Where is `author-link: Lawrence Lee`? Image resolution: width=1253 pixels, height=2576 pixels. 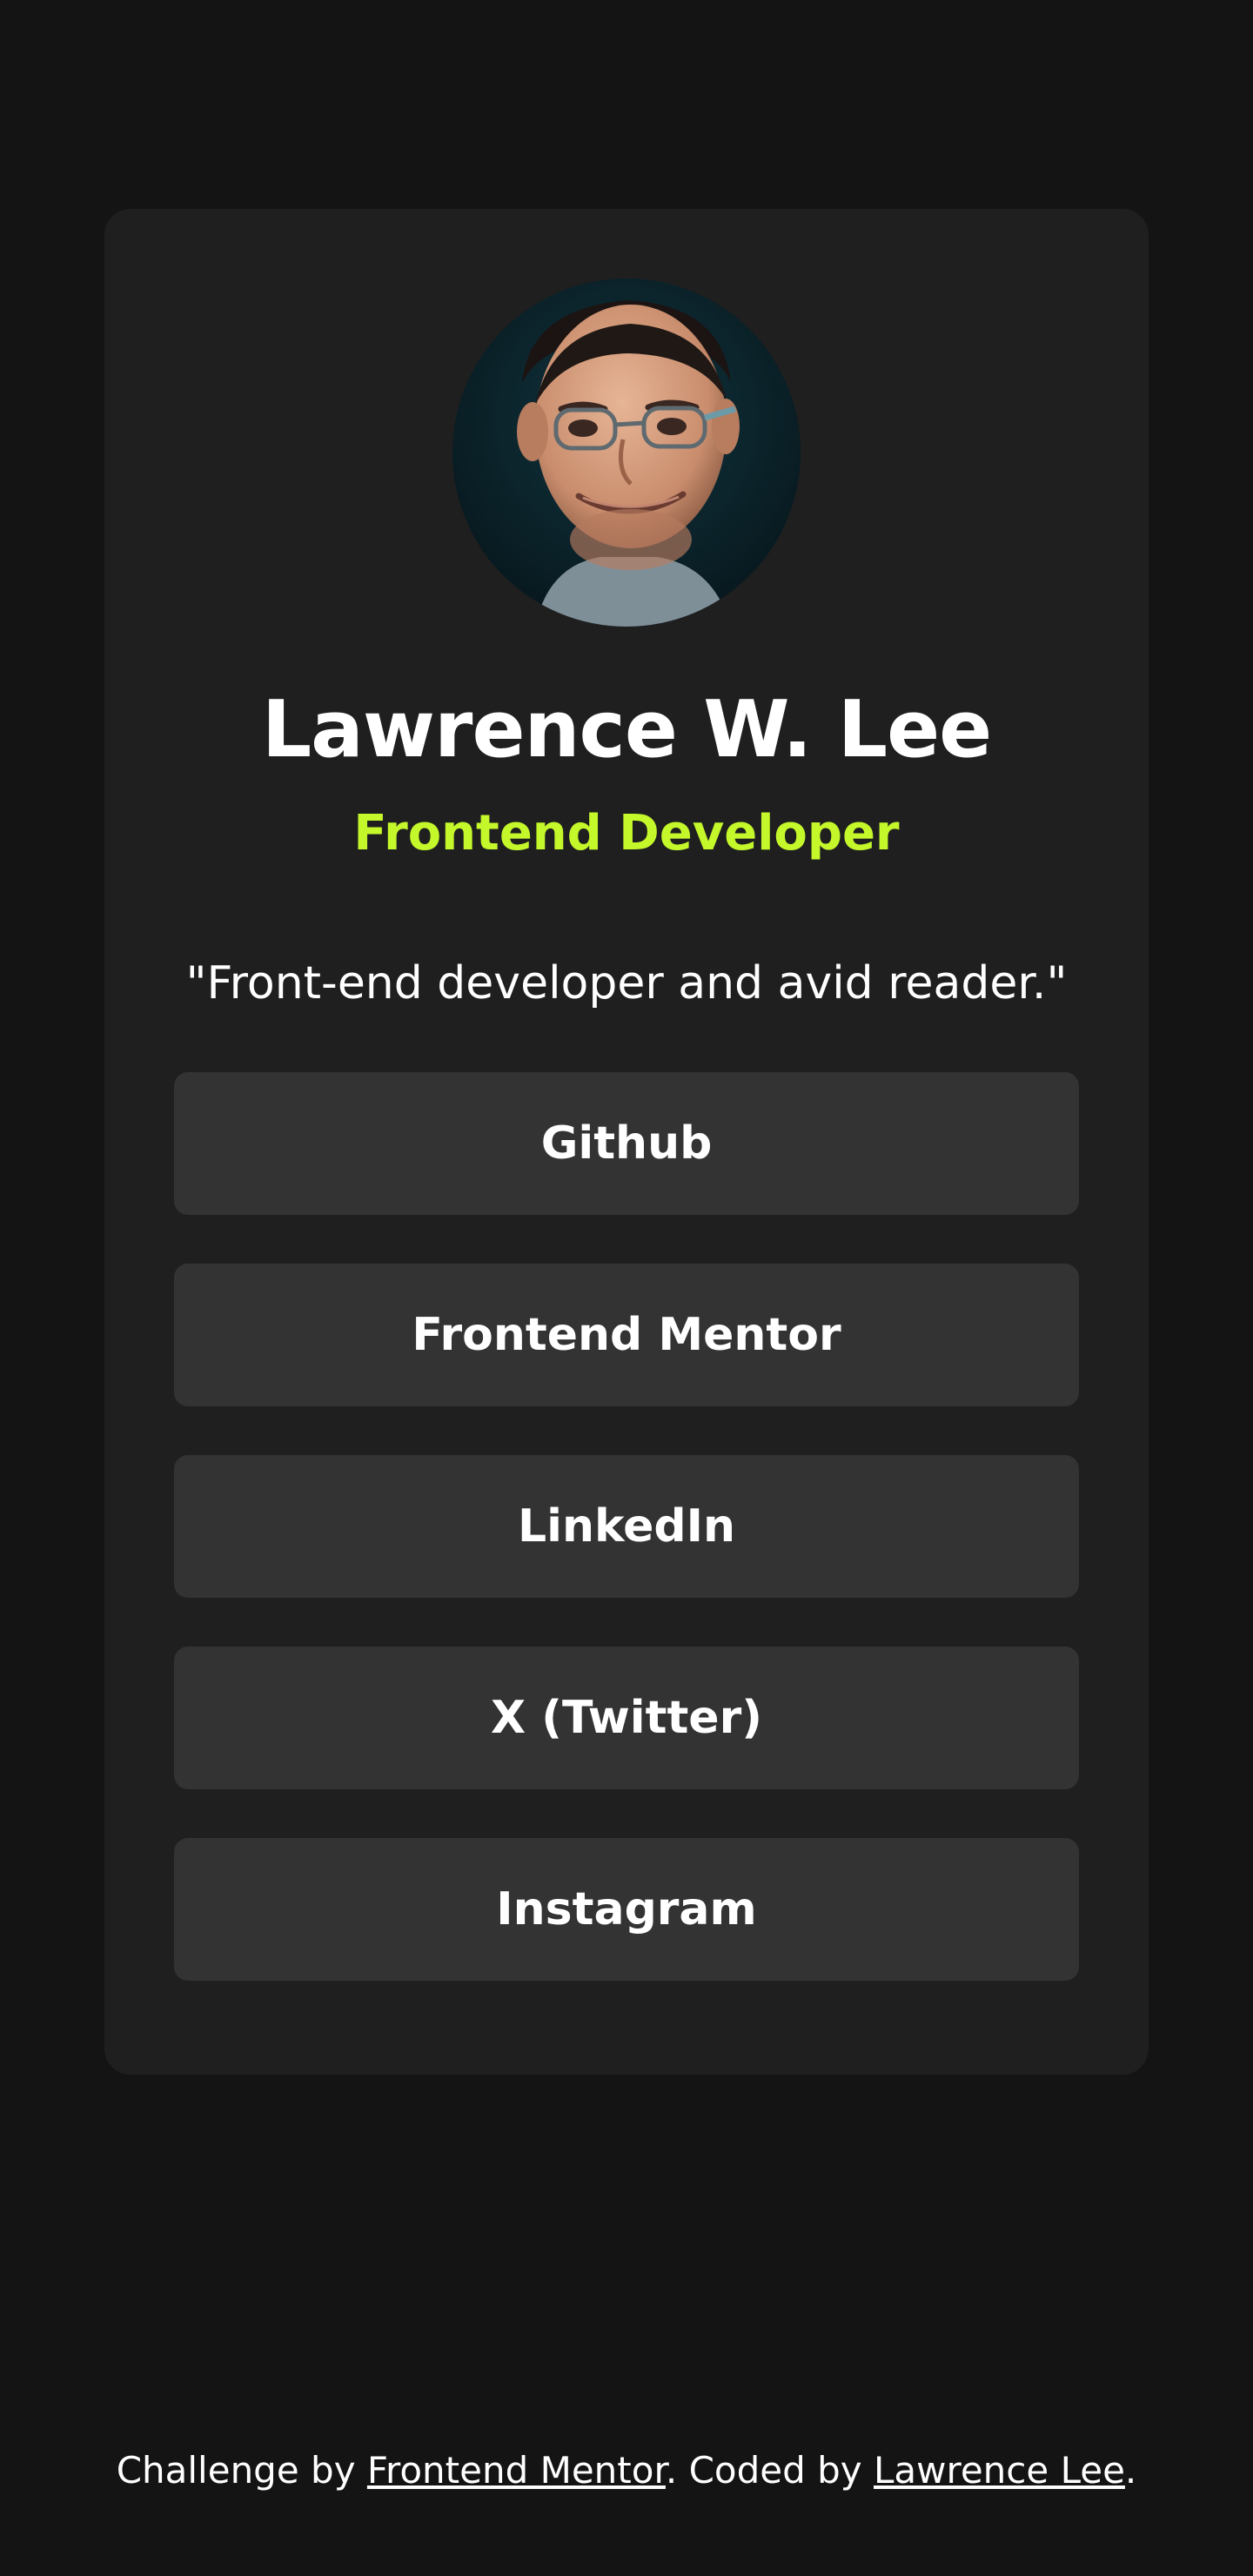
author-link: Lawrence Lee is located at coordinates (999, 2470).